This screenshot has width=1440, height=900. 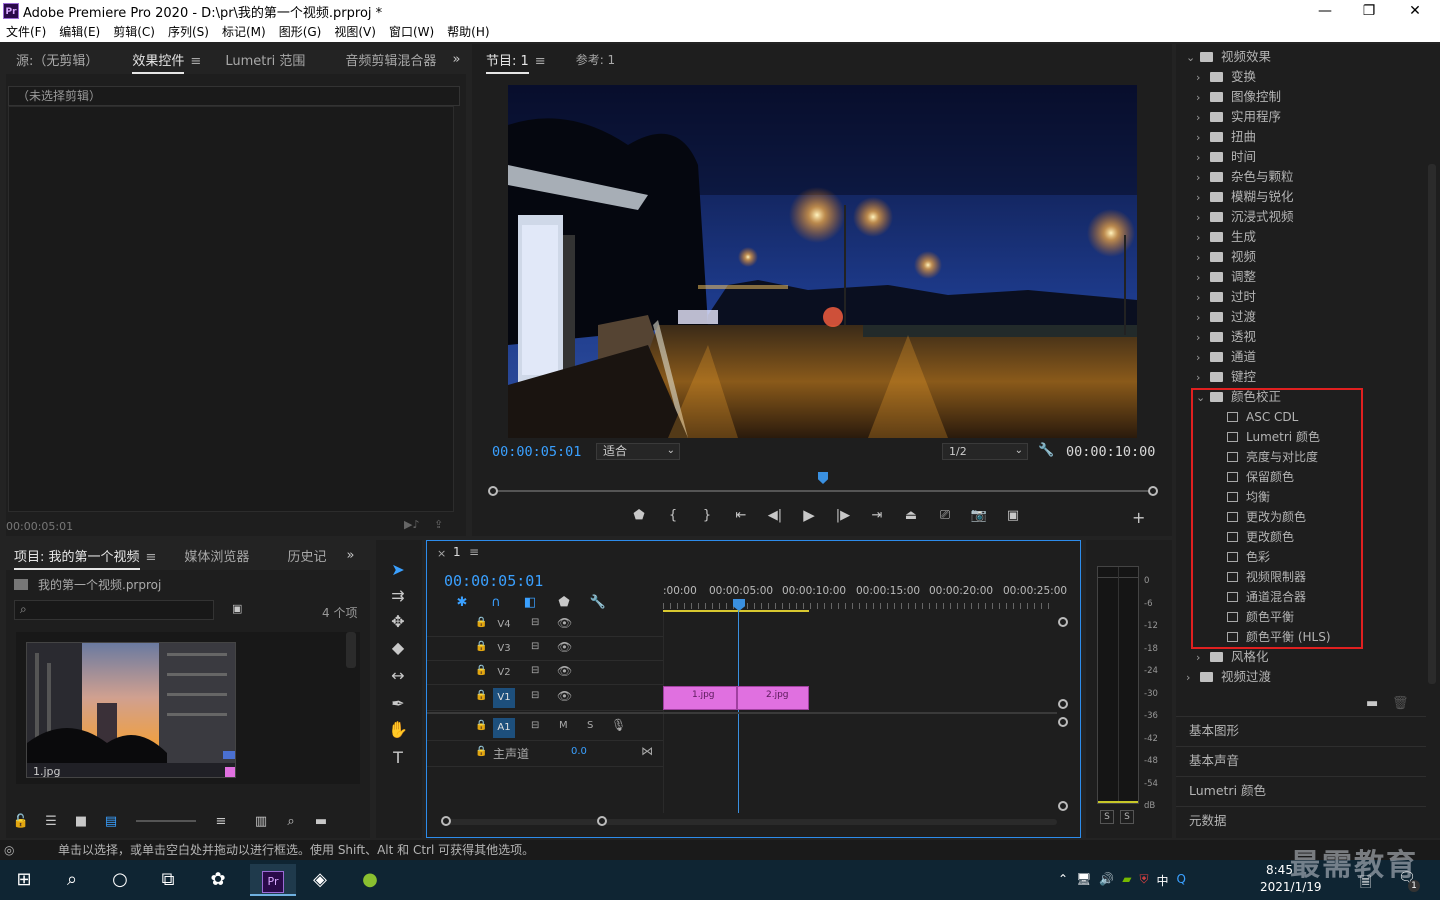 I want to click on shield-icon: ⛨, so click(x=1143, y=880).